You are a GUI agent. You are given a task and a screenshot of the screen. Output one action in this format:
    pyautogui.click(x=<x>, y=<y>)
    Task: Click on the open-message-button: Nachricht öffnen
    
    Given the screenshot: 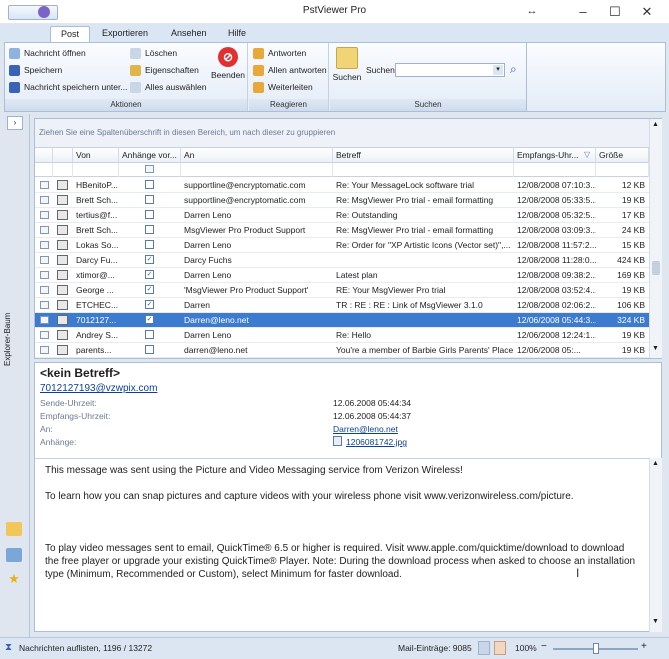 What is the action you would take?
    pyautogui.click(x=47, y=53)
    